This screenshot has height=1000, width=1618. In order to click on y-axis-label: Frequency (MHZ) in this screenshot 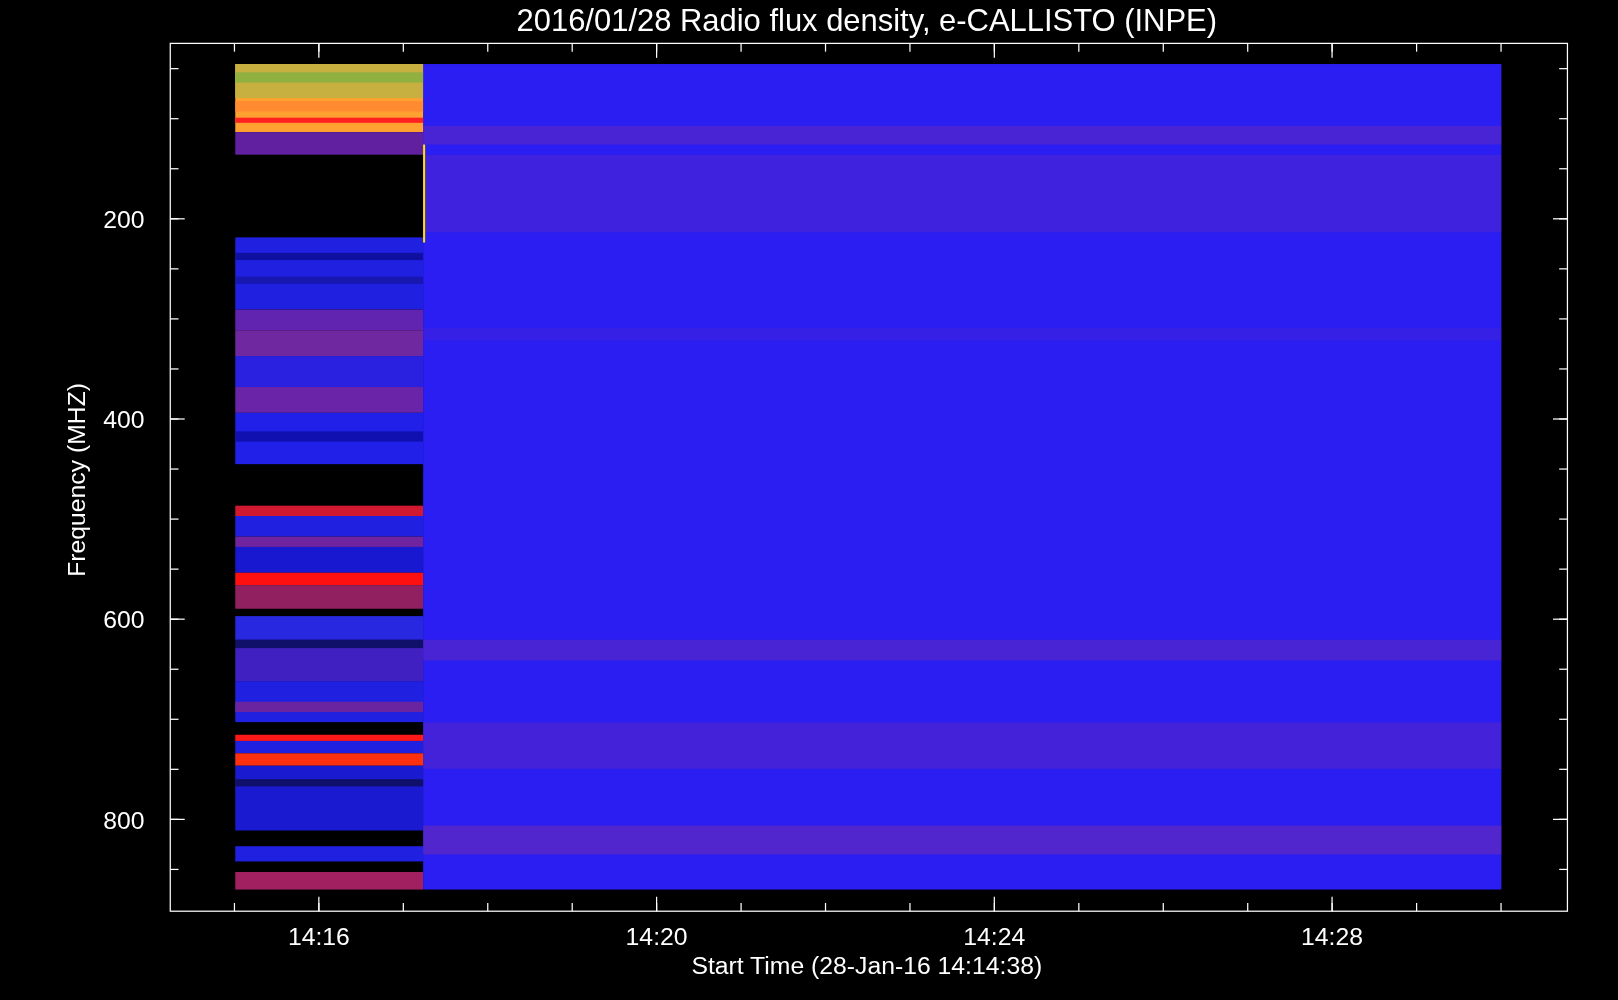, I will do `click(76, 479)`.